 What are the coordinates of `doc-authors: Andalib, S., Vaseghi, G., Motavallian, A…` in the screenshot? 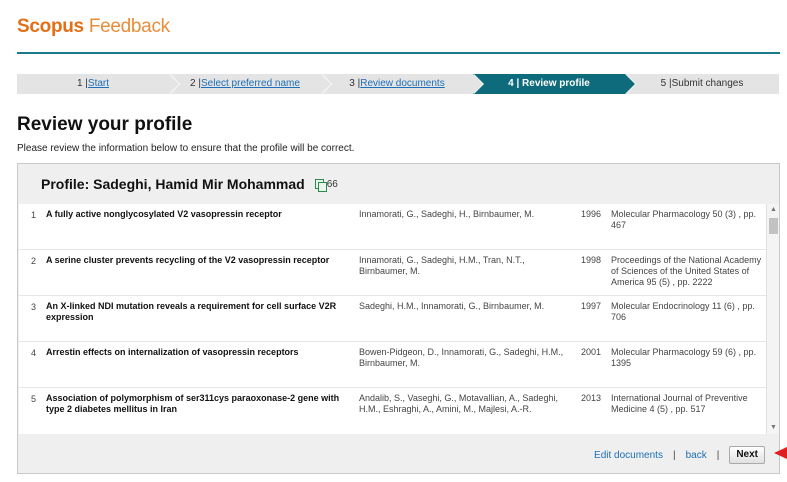 It's located at (458, 403).